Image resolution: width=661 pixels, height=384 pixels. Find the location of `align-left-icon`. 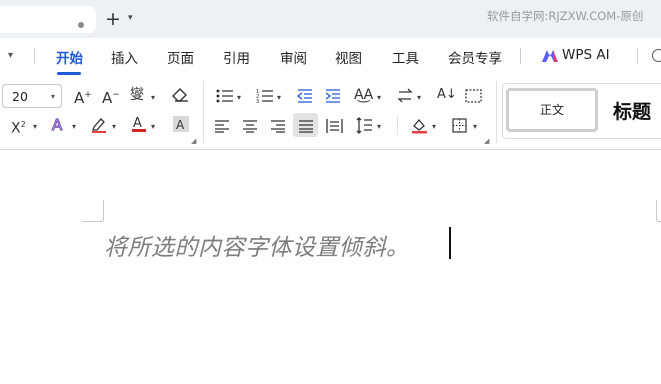

align-left-icon is located at coordinates (222, 126).